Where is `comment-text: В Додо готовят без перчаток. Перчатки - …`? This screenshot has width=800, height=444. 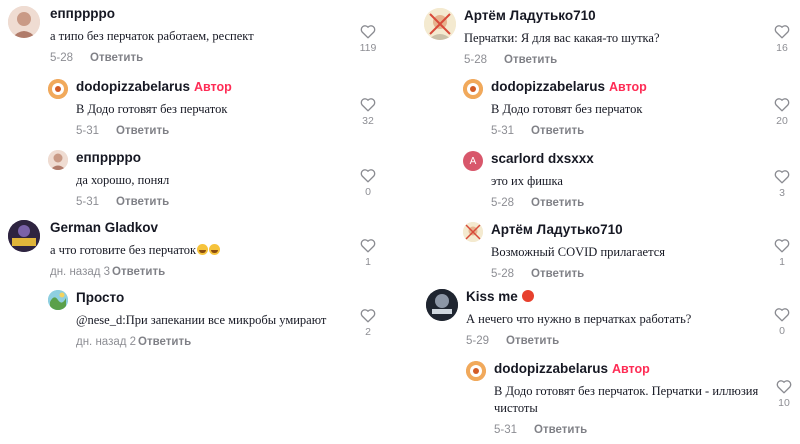 comment-text: В Додо готовят без перчаток. Перчатки - … is located at coordinates (626, 399).